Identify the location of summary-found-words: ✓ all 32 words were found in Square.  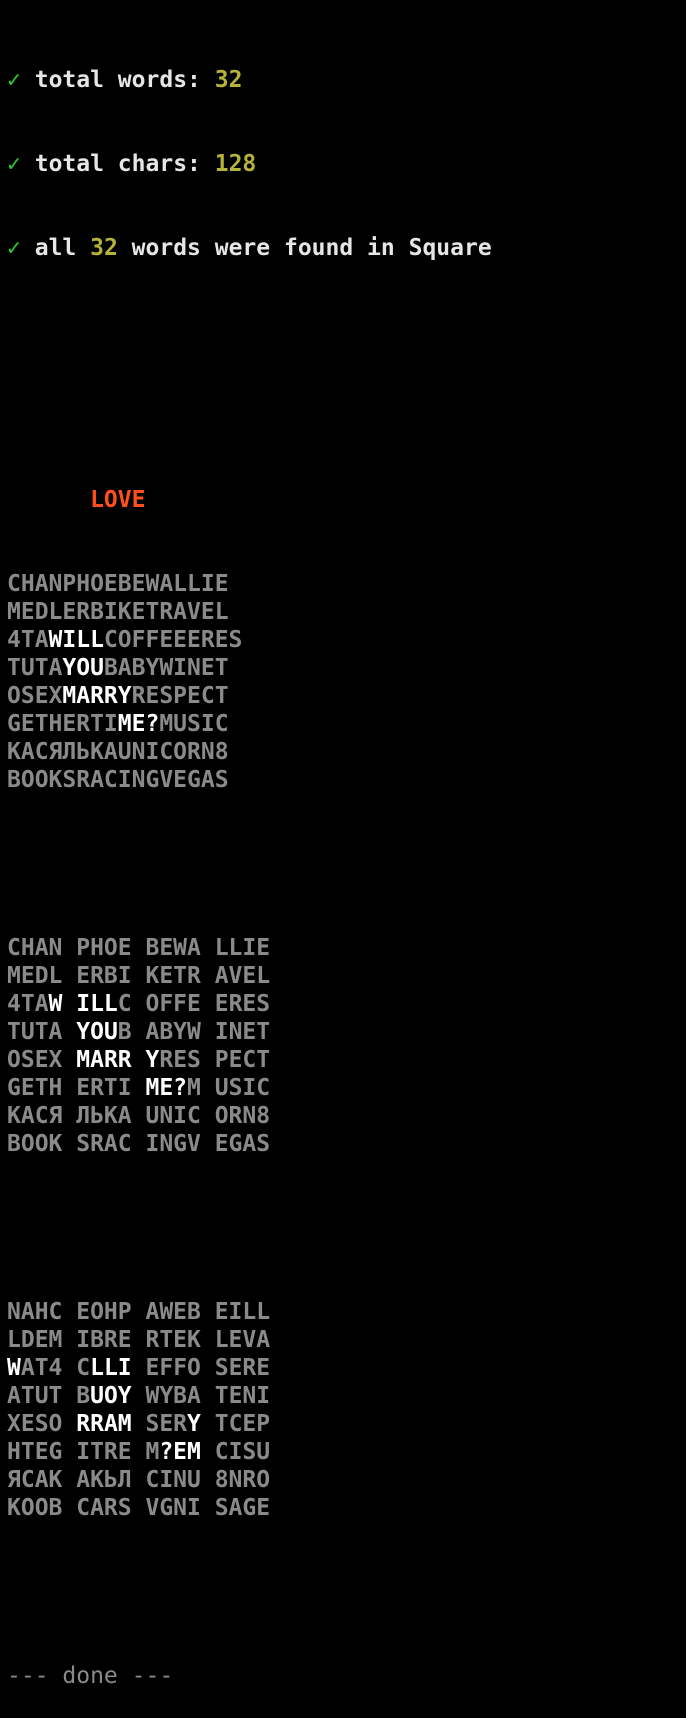
(346, 248).